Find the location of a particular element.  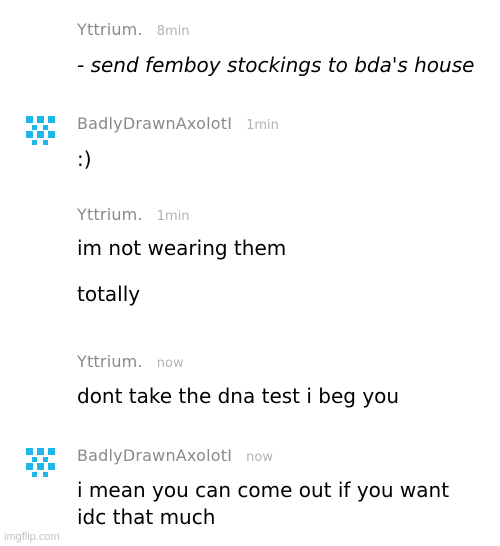

message-line: i mean you can come out if you want is located at coordinates (263, 490).